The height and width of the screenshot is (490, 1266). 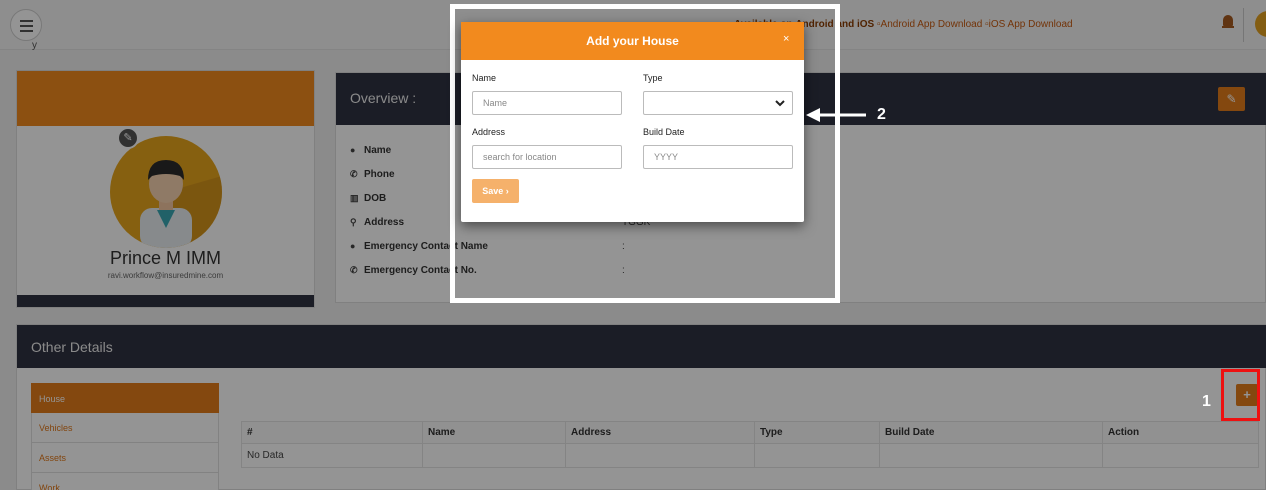 I want to click on address-label: Address, so click(x=489, y=132).